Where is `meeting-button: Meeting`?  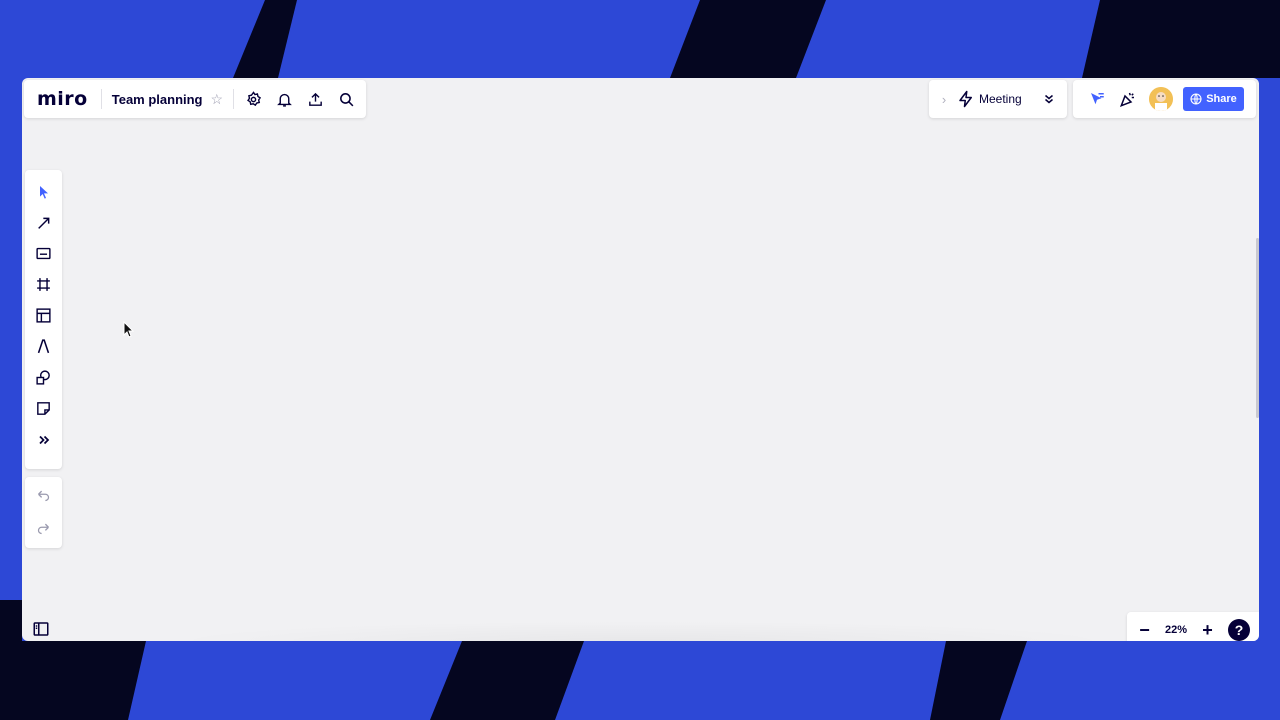
meeting-button: Meeting is located at coordinates (989, 99).